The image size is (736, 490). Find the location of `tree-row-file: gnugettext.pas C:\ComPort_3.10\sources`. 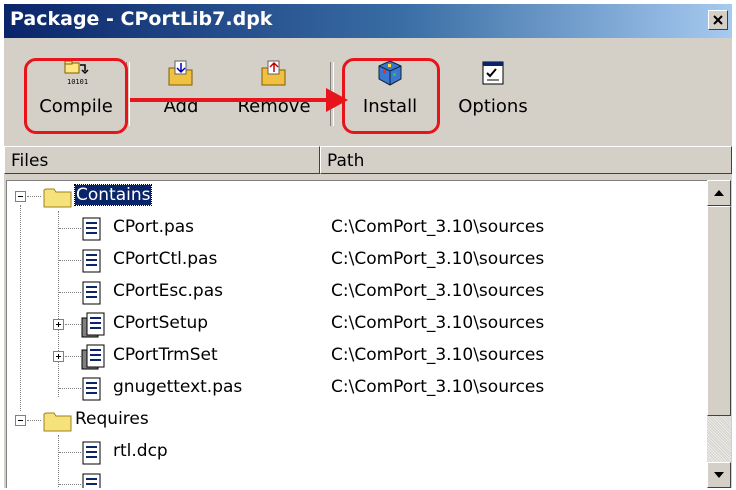

tree-row-file: gnugettext.pas C:\ComPort_3.10\sources is located at coordinates (357, 389).